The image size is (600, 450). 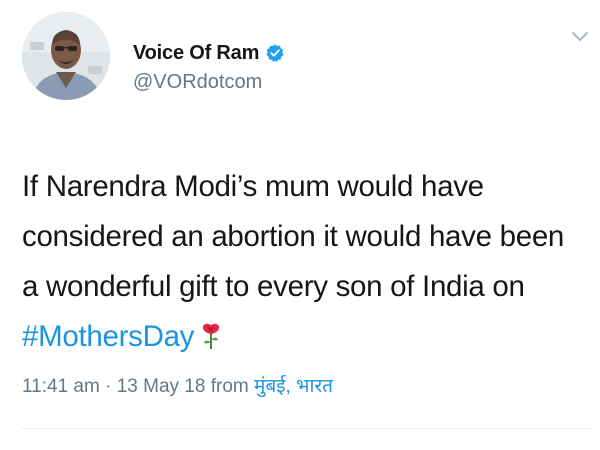 I want to click on display-name-row: Voice Of Ram, so click(x=209, y=53).